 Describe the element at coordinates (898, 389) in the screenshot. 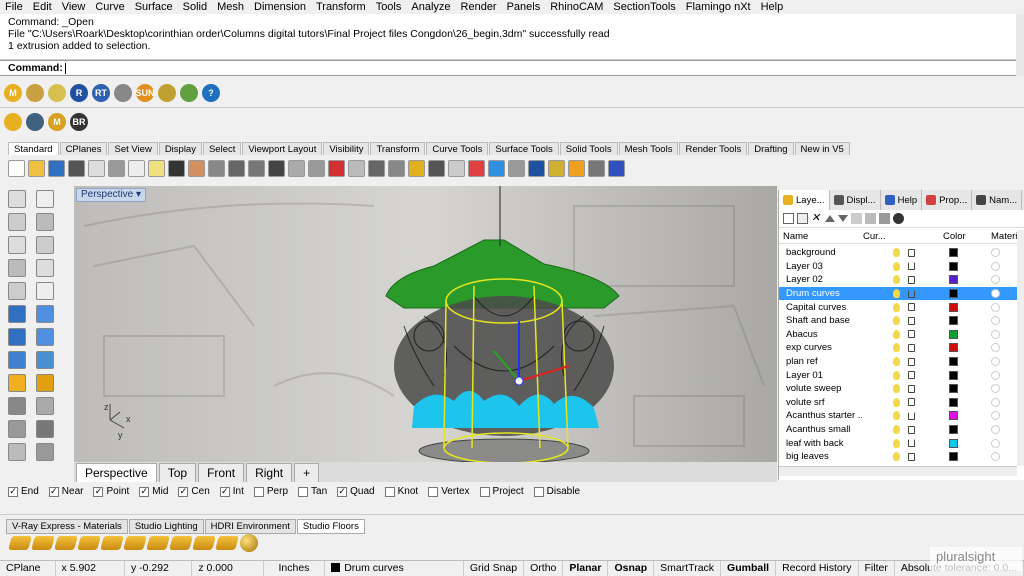

I see `layer-row: volute sweep` at that location.